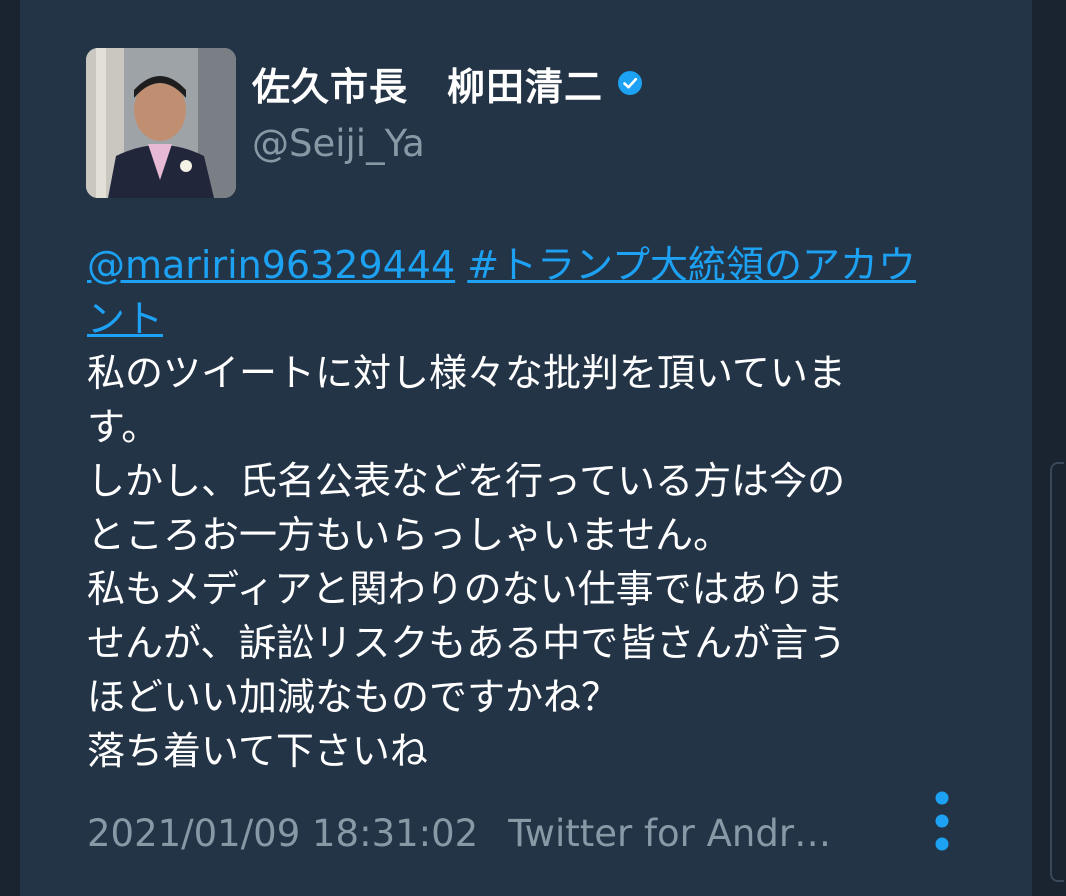 The width and height of the screenshot is (1066, 896). Describe the element at coordinates (271, 265) in the screenshot. I see `mention-link: @maririn96329444` at that location.